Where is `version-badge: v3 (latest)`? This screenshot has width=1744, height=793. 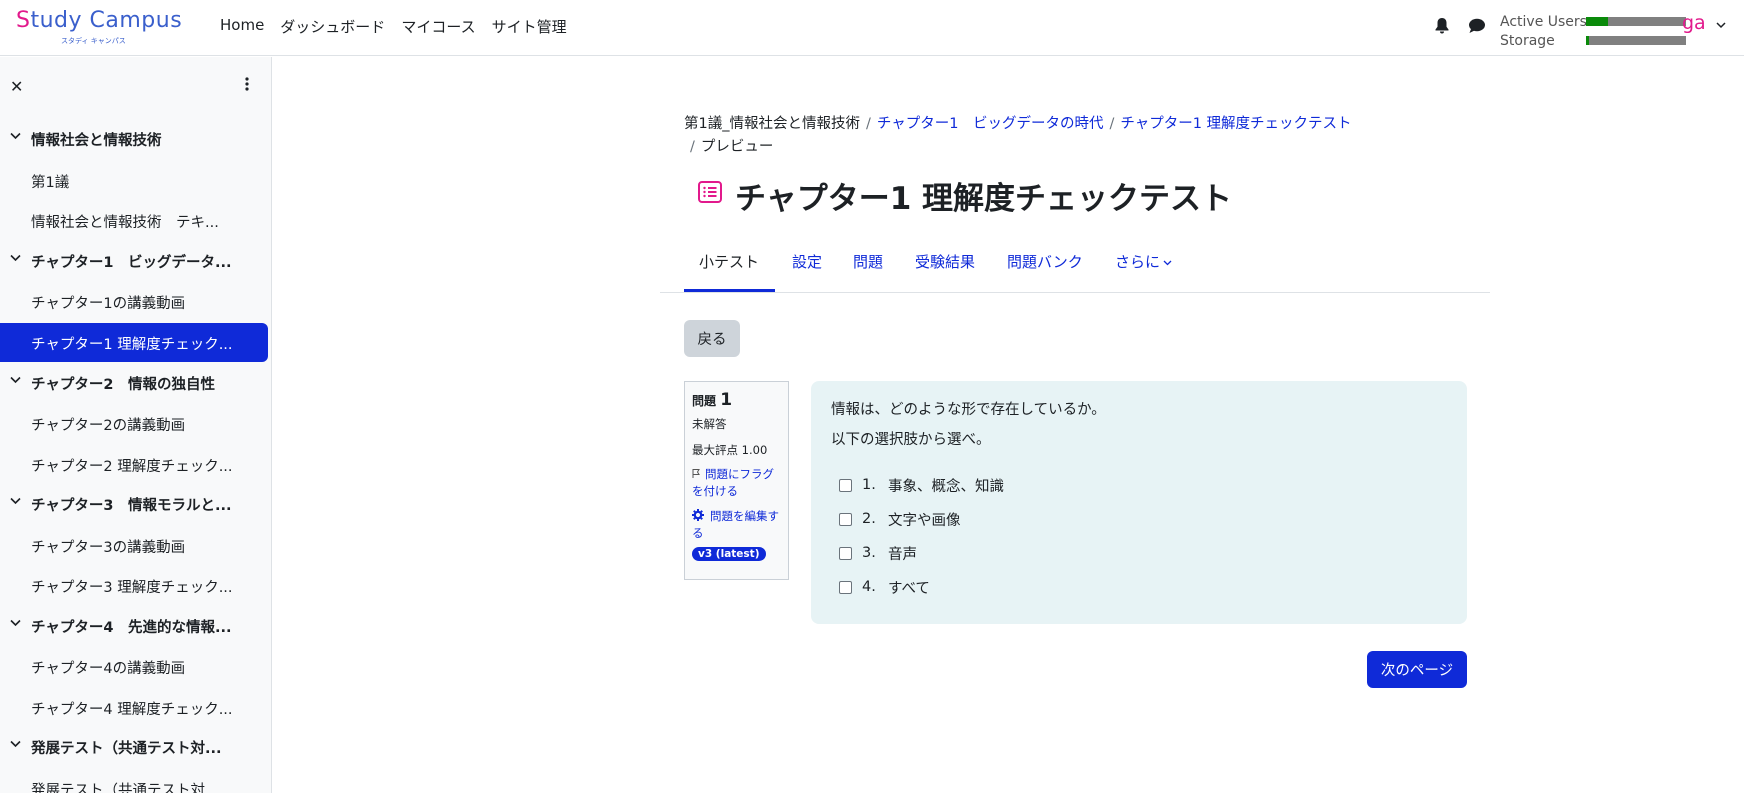
version-badge: v3 (latest) is located at coordinates (729, 554).